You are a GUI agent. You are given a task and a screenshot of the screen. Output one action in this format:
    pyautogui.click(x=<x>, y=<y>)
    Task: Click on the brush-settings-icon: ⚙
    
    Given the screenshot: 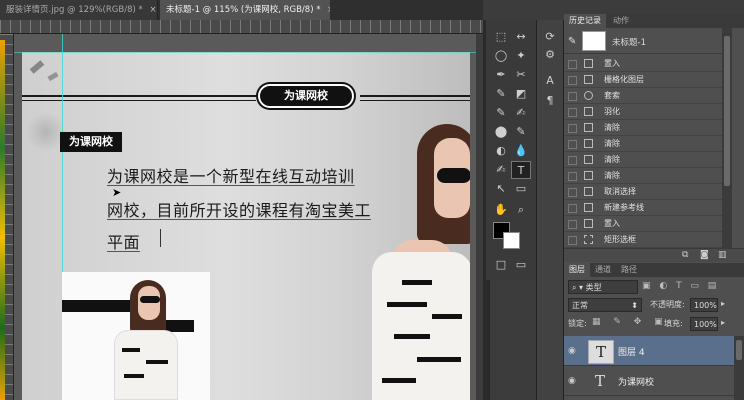 What is the action you would take?
    pyautogui.click(x=550, y=55)
    